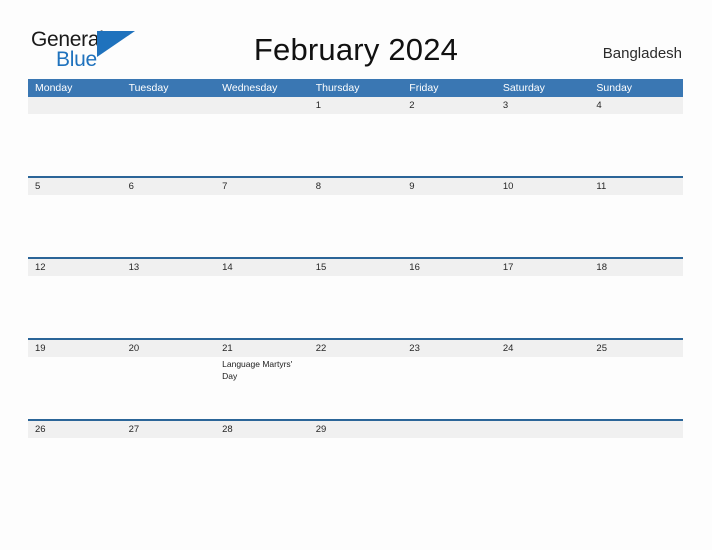  What do you see at coordinates (250, 88) in the screenshot?
I see `weekday-header-wednesday: Wednesday` at bounding box center [250, 88].